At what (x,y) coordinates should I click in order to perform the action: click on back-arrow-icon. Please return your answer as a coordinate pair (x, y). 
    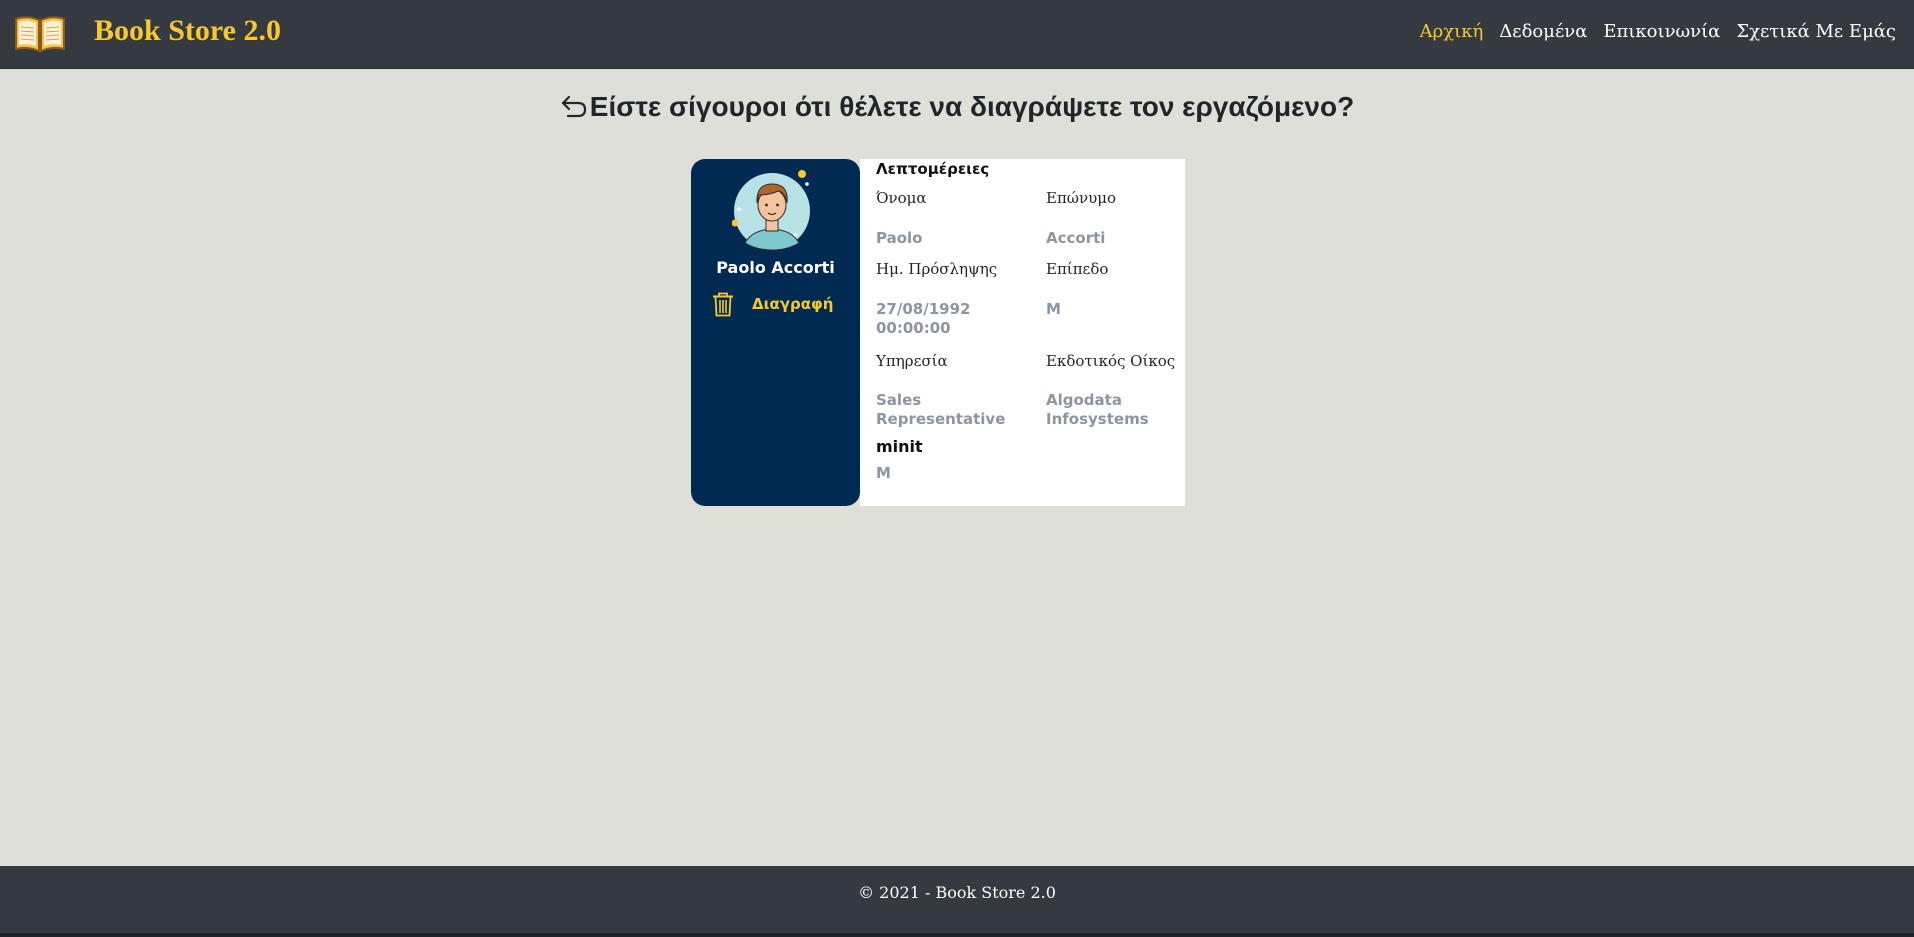
    Looking at the image, I should click on (574, 106).